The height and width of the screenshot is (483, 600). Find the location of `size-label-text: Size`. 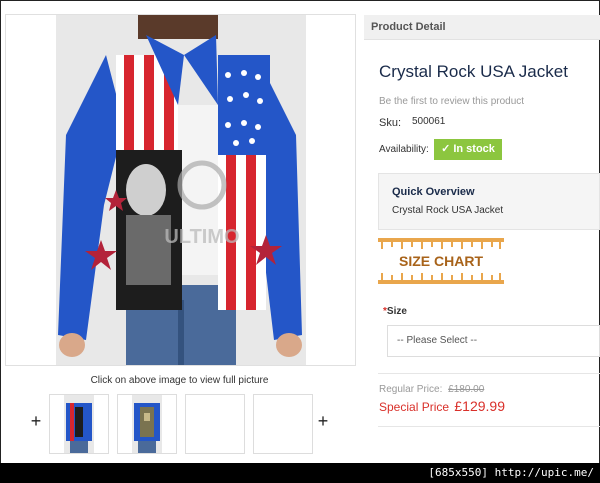

size-label-text: Size is located at coordinates (396, 311).